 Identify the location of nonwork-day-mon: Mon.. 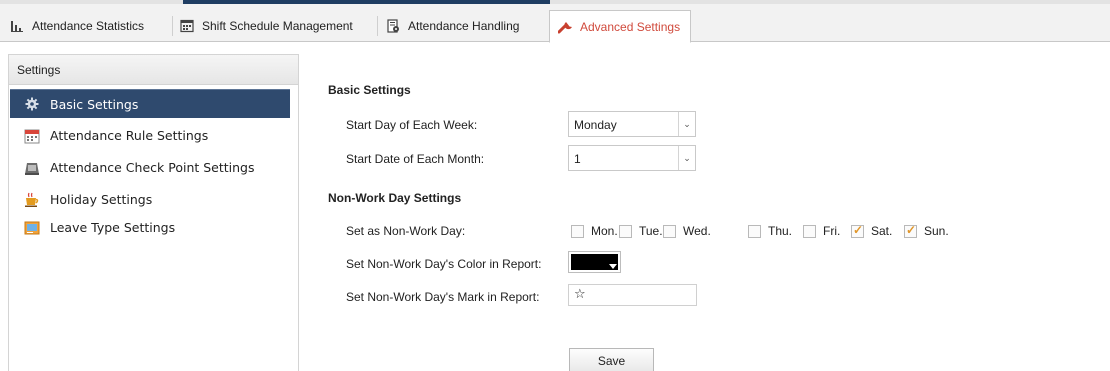
(594, 231).